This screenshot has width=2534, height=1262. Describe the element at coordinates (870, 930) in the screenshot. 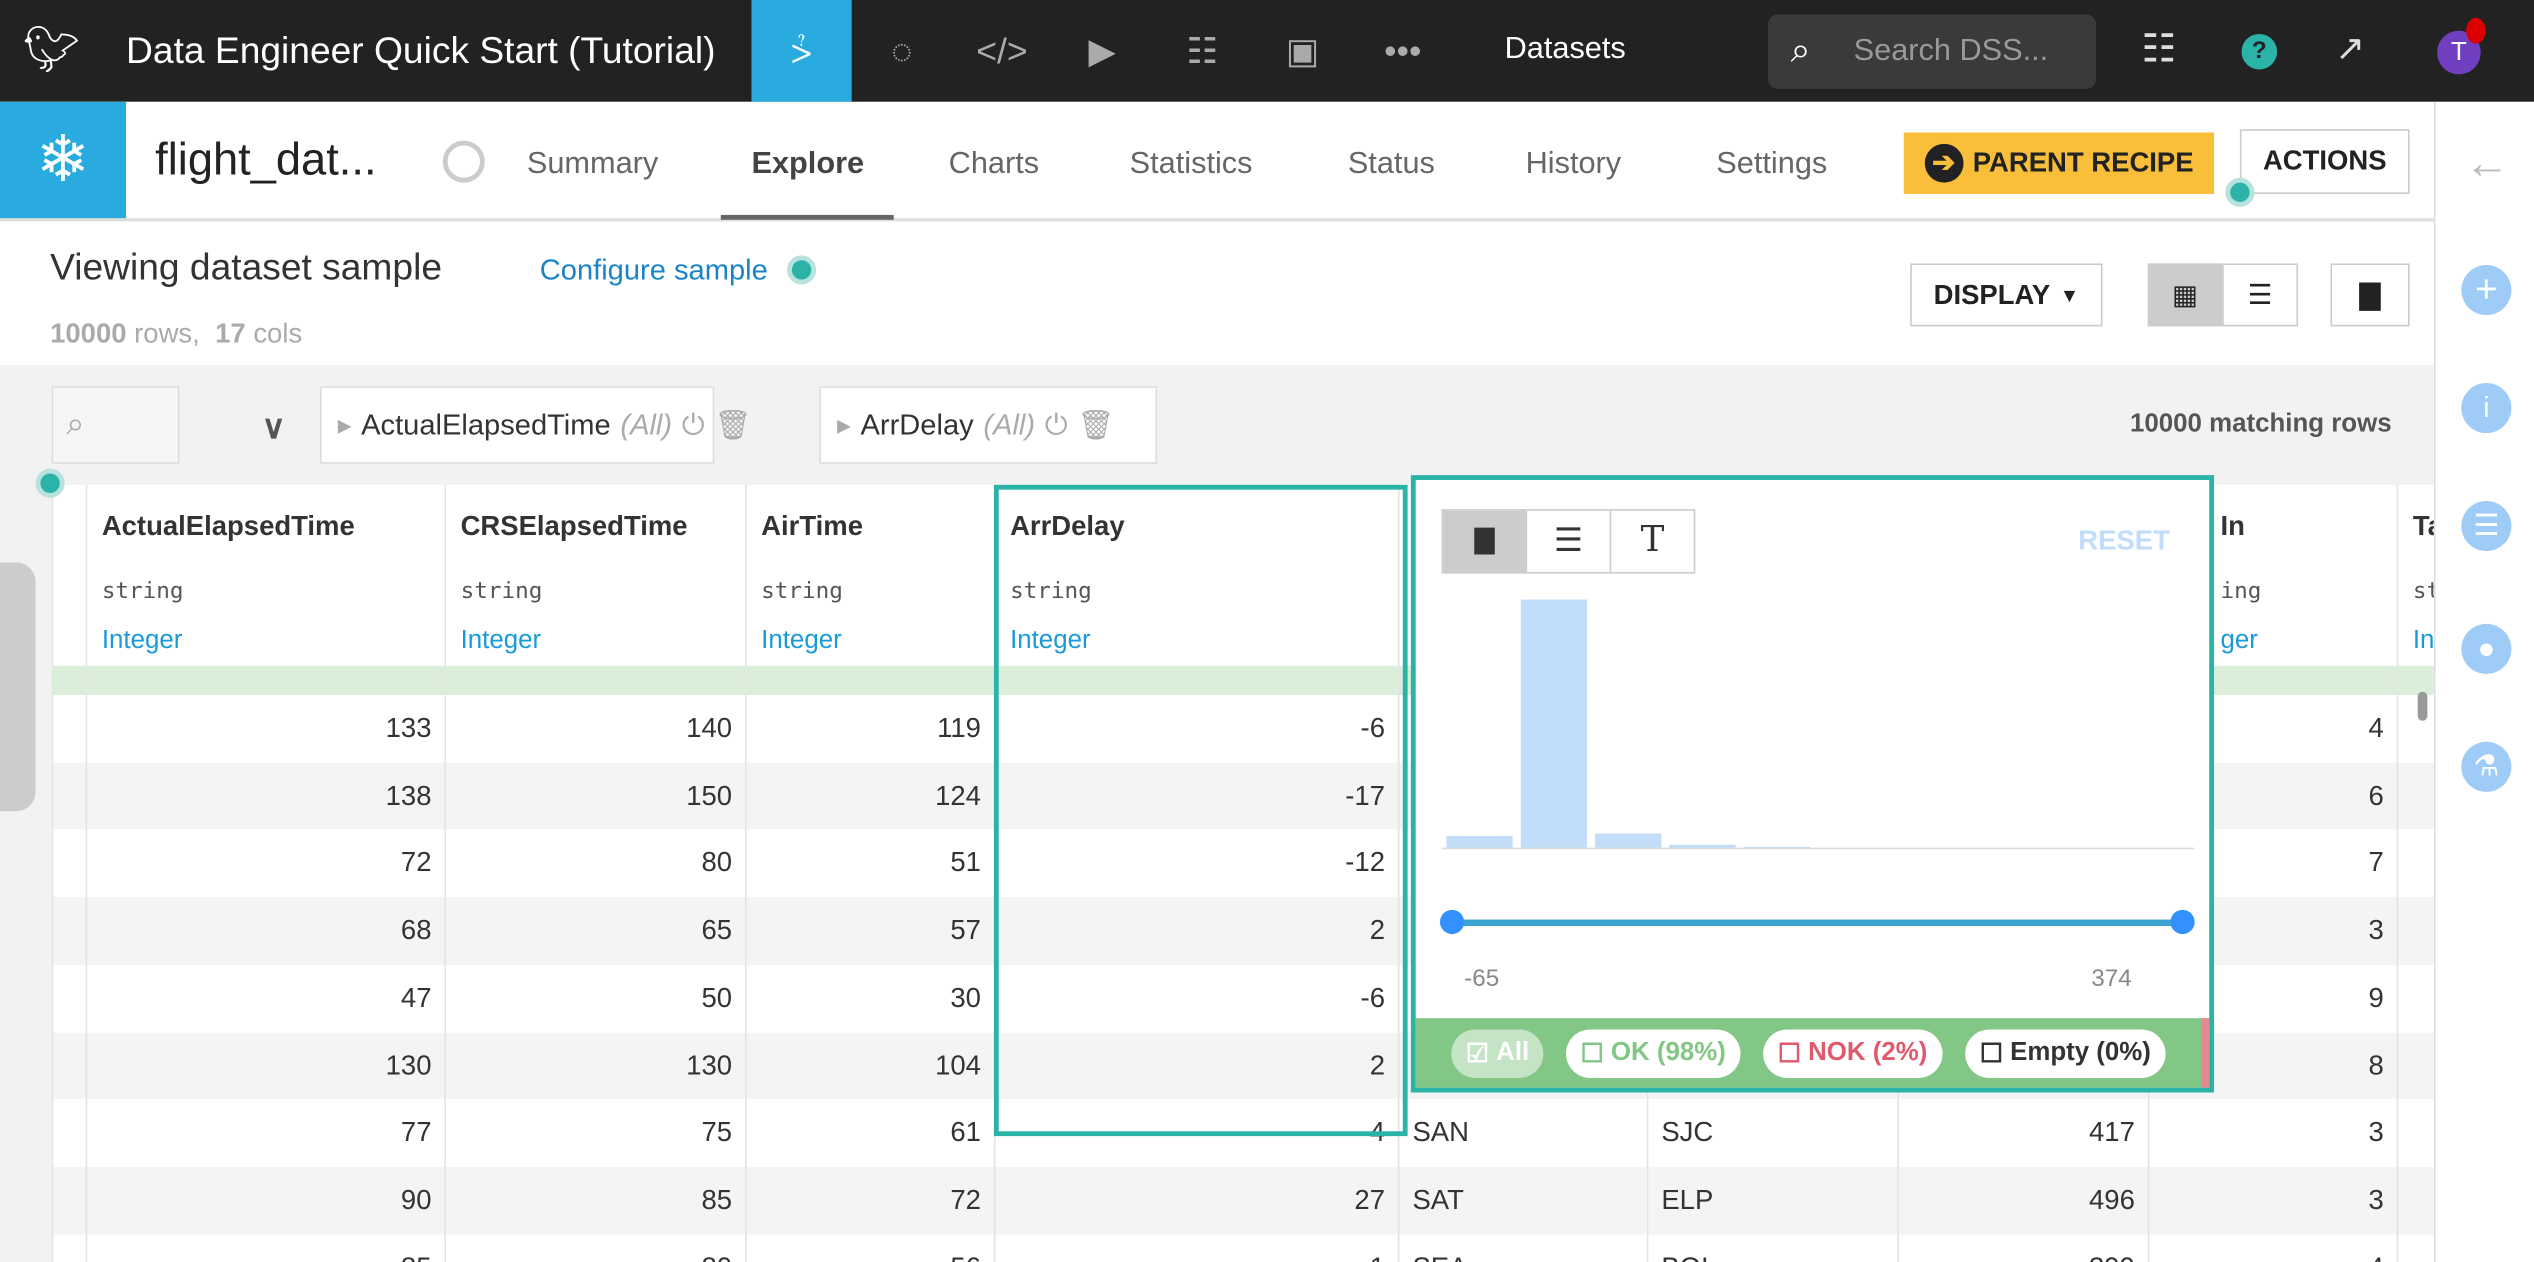

I see `table-cell: 57` at that location.